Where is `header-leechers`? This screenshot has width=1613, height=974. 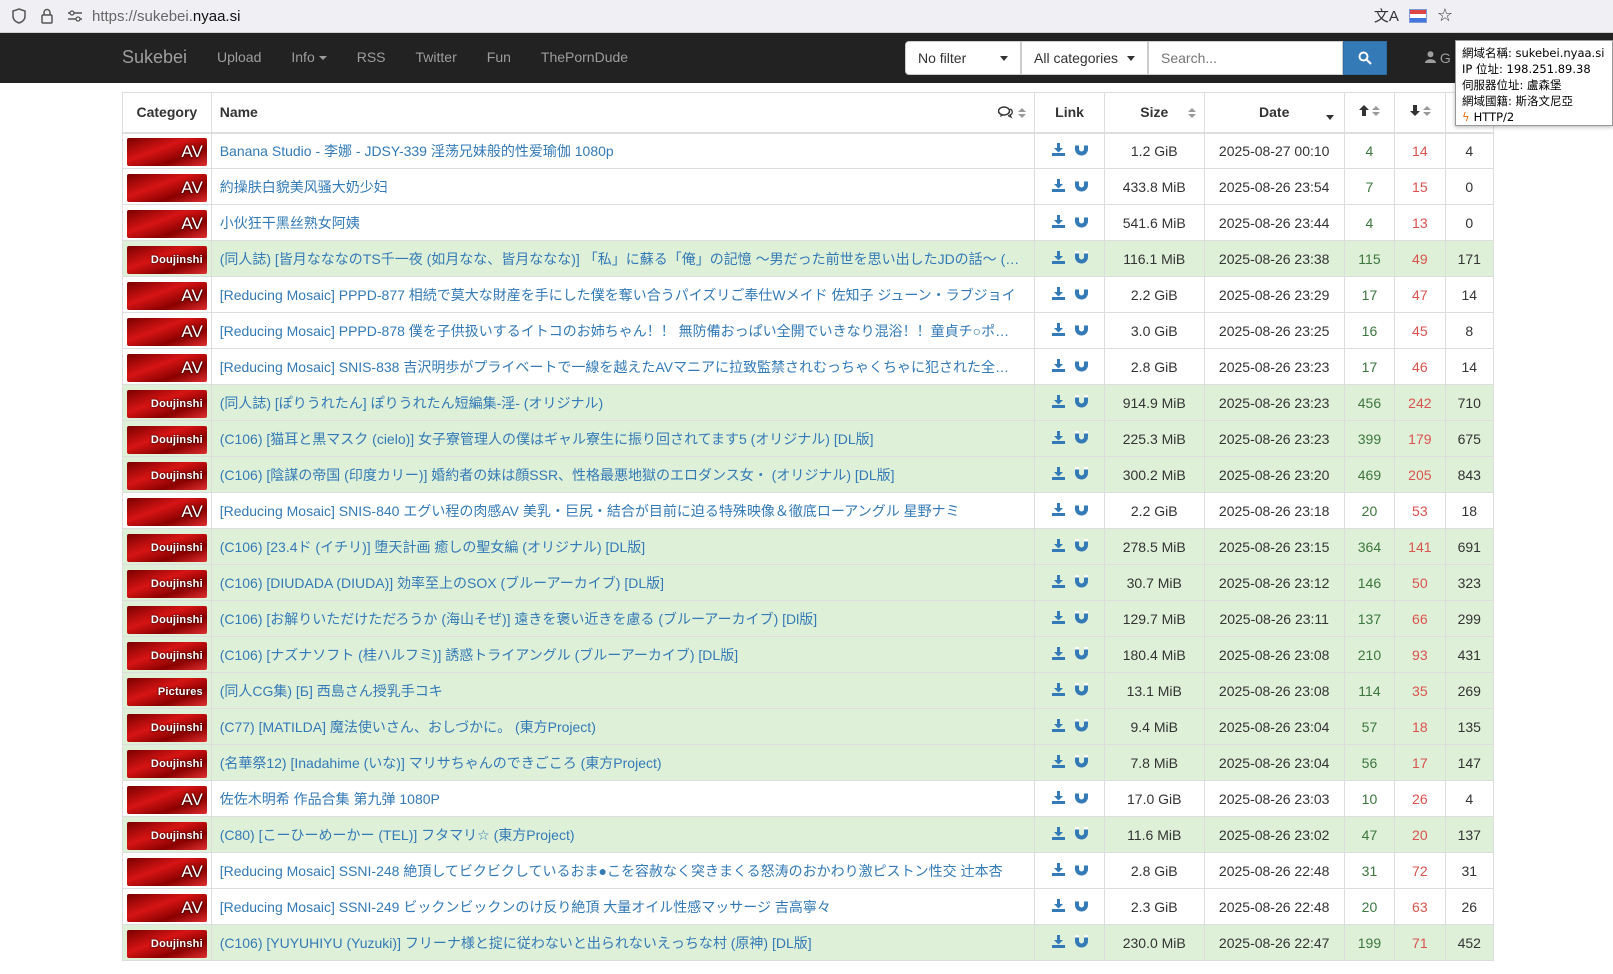
header-leechers is located at coordinates (1420, 113).